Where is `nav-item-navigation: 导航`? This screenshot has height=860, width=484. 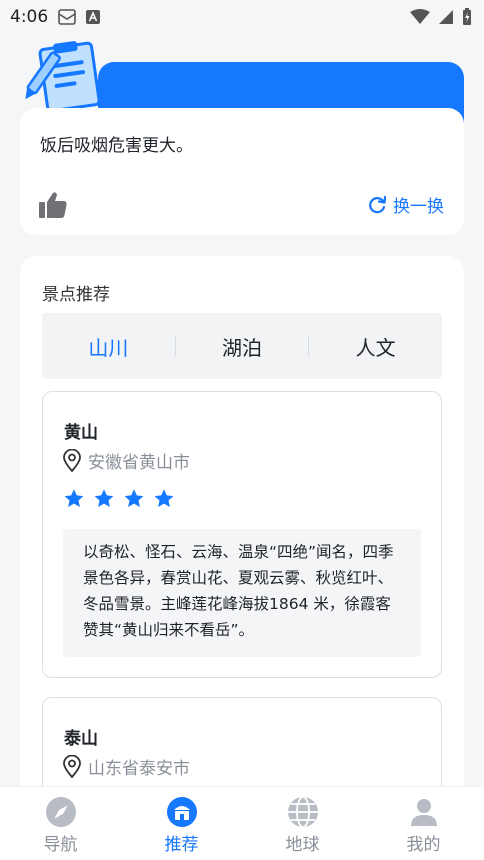
nav-item-navigation: 导航 is located at coordinates (60, 823).